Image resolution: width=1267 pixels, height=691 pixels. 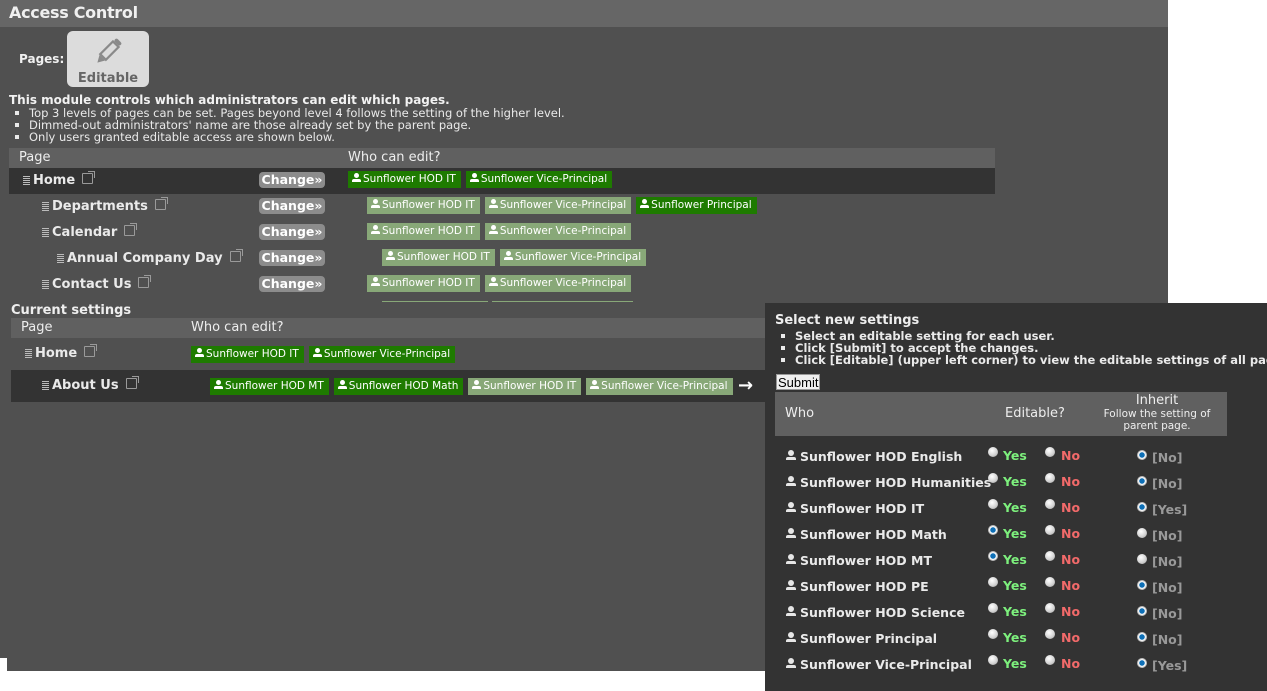 What do you see at coordinates (274, 386) in the screenshot?
I see `editor-name: Sunflower HOD MT` at bounding box center [274, 386].